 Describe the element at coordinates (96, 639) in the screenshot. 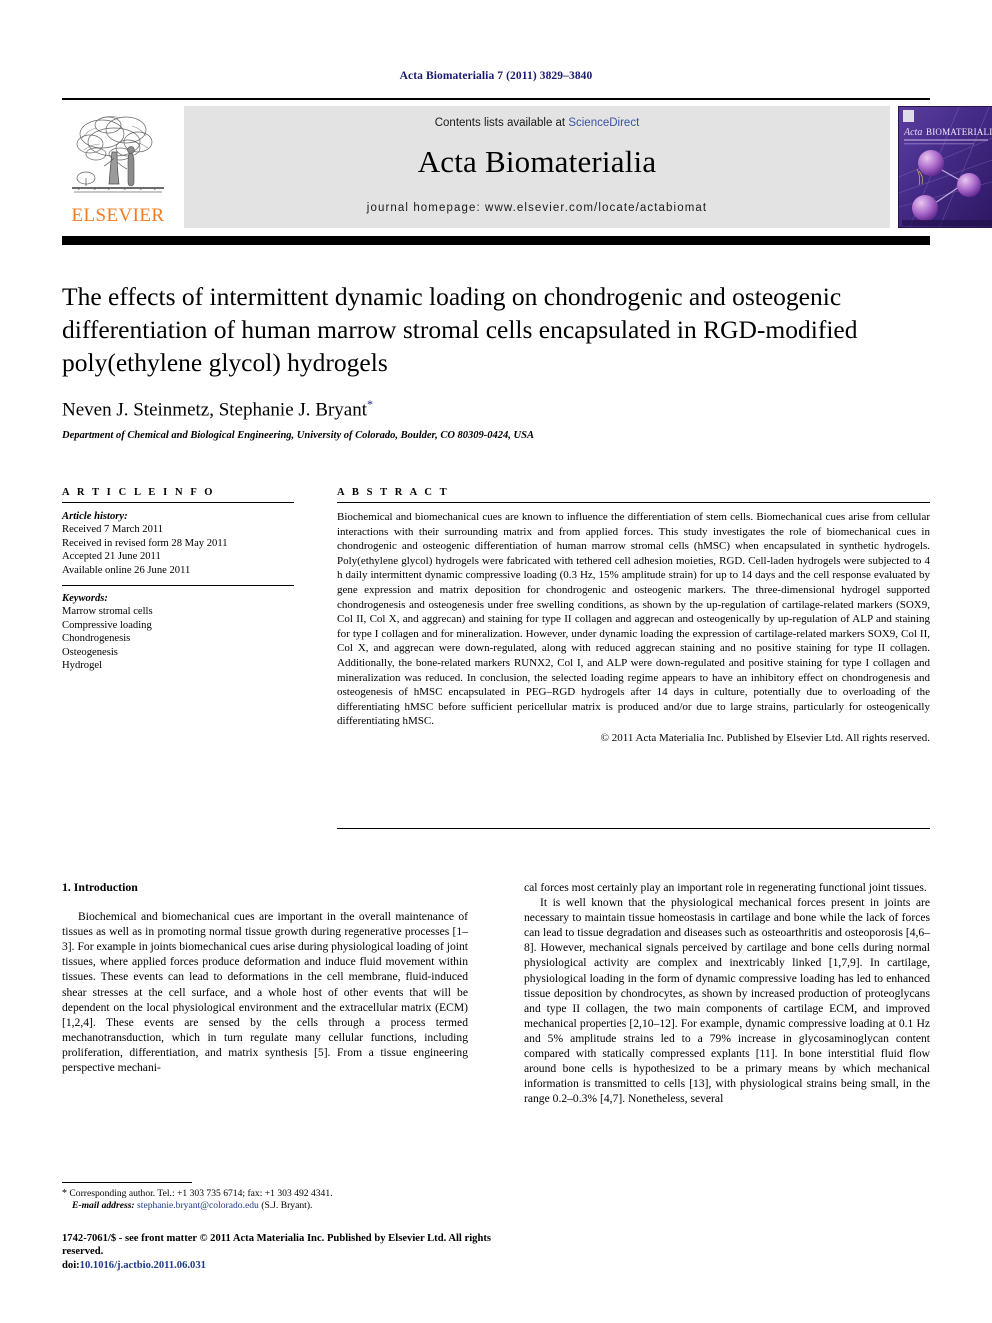

I see `keyword-item: Chondrogenesis` at that location.